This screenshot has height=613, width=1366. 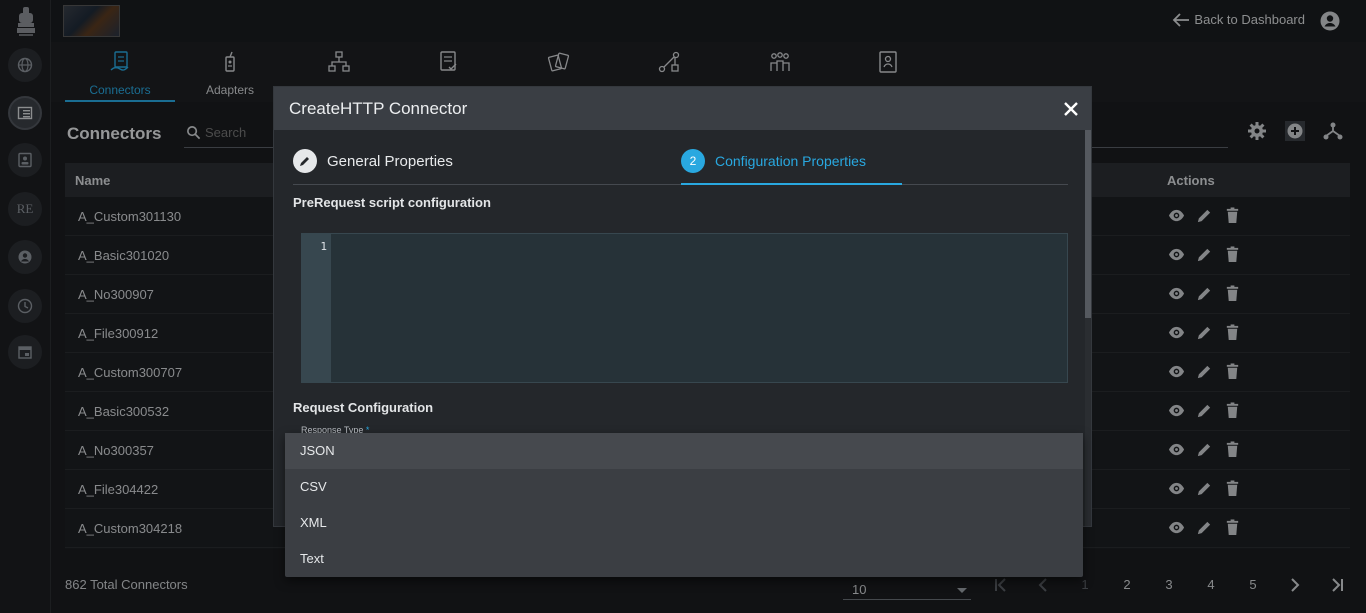 I want to click on option-xml: XML, so click(x=684, y=523).